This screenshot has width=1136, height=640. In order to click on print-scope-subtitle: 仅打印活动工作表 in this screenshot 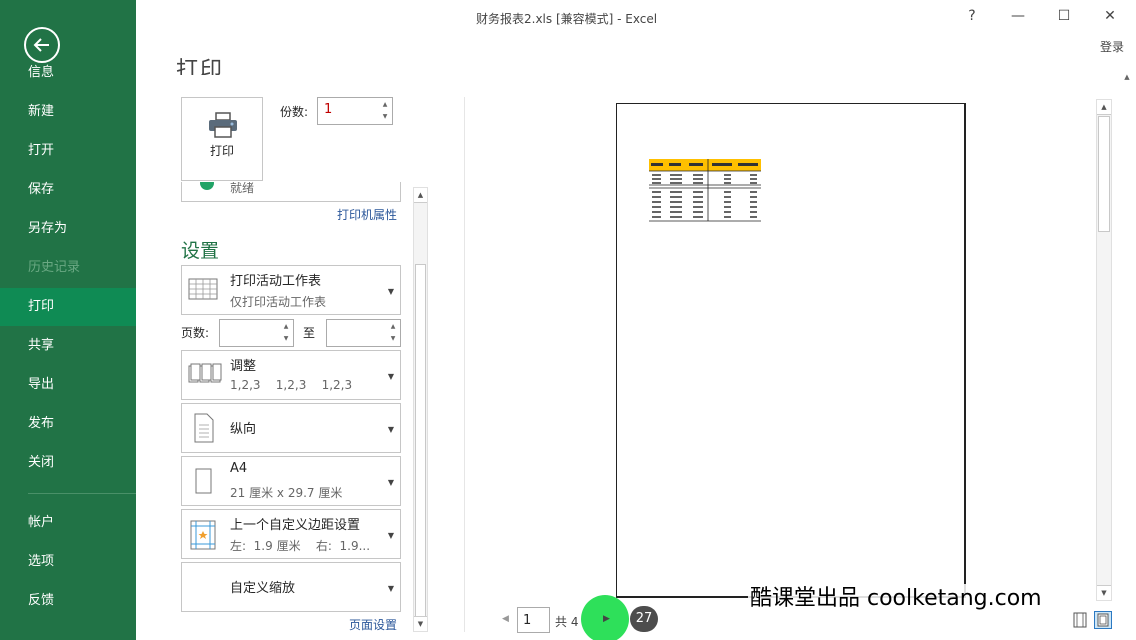, I will do `click(278, 302)`.